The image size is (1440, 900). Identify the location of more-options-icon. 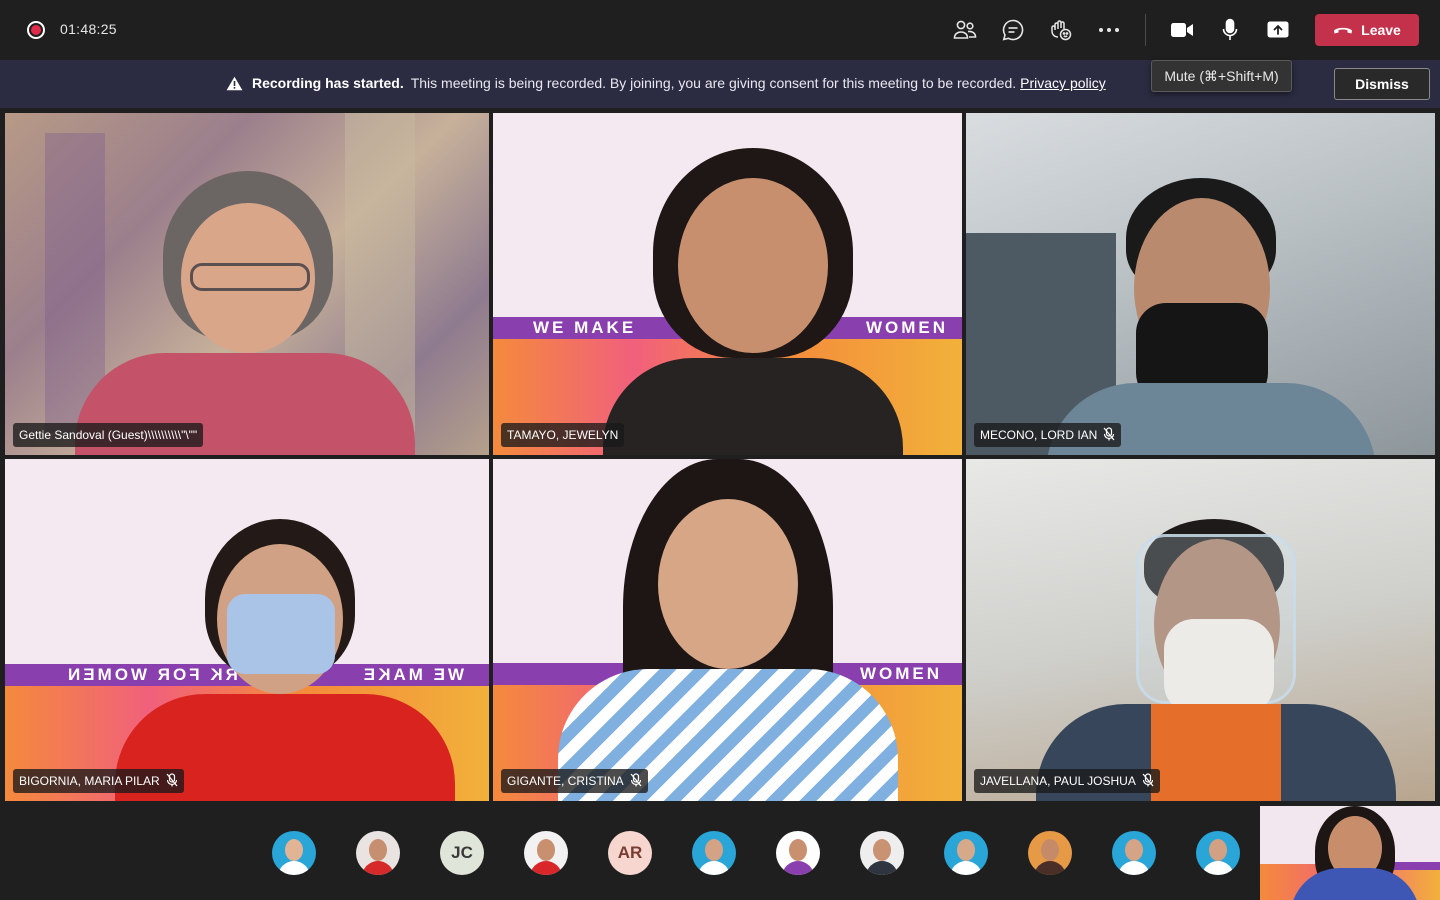
(1109, 30).